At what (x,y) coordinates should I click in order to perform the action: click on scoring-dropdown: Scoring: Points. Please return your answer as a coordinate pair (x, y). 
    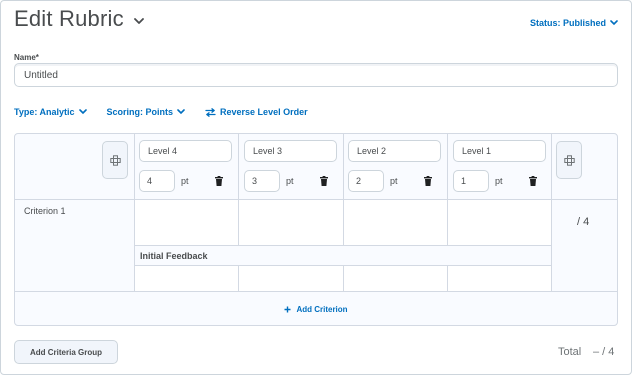
    Looking at the image, I should click on (146, 112).